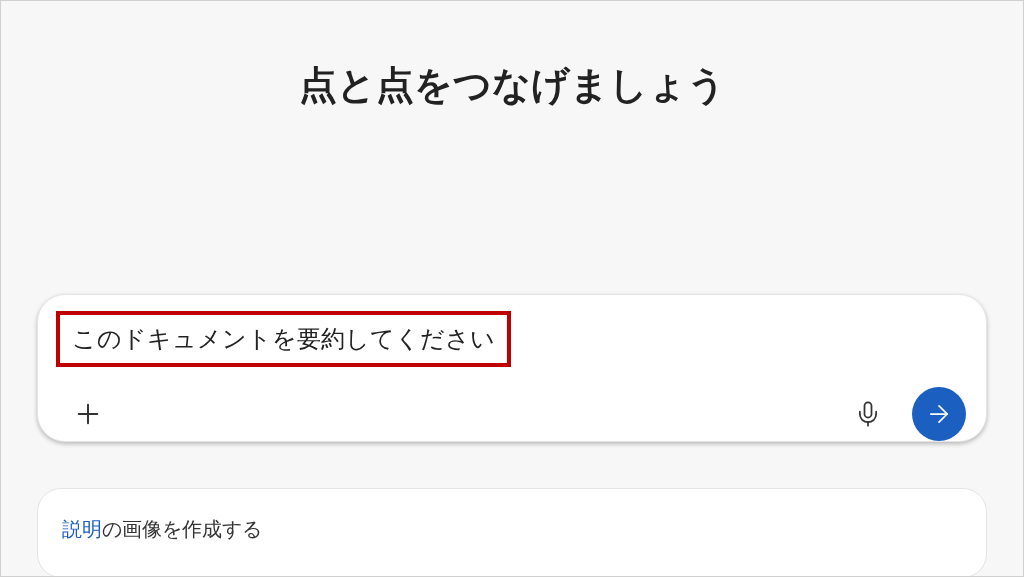 This screenshot has height=577, width=1024. What do you see at coordinates (283, 339) in the screenshot?
I see `message-input: このドキュメントを要約してください` at bounding box center [283, 339].